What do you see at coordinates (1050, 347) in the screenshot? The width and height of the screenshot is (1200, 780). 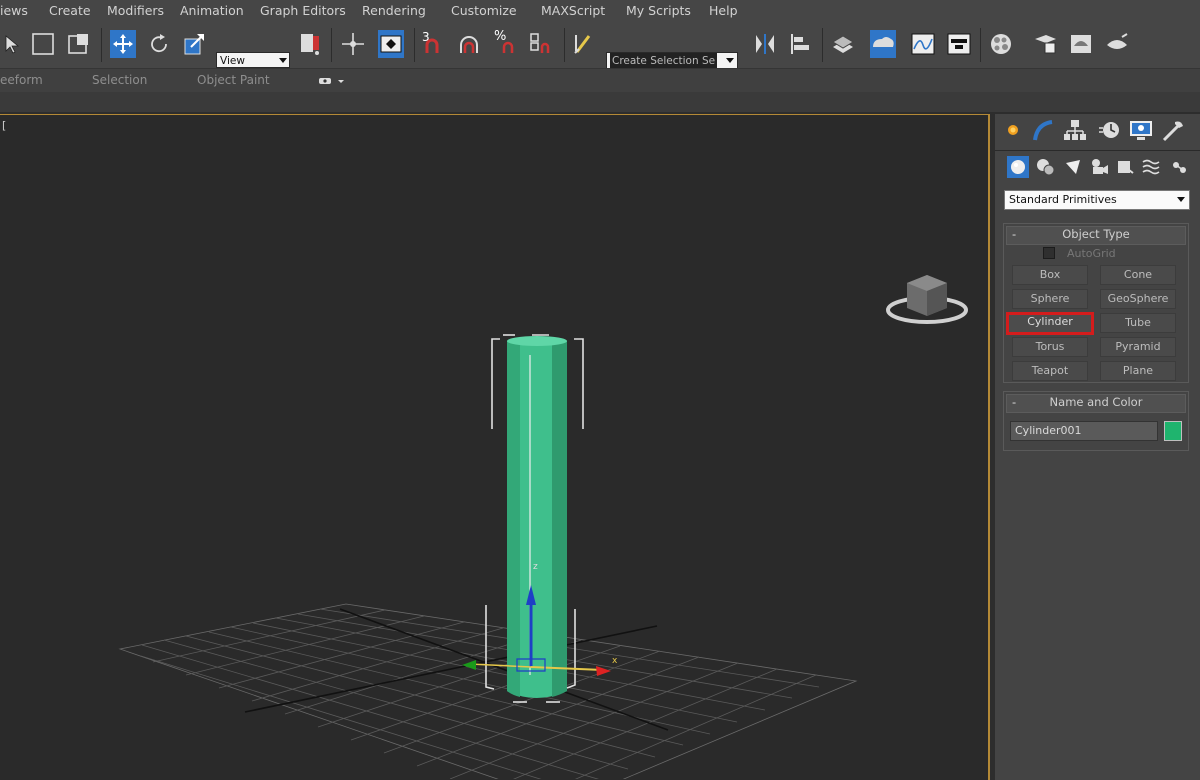 I see `torus-button: Torus` at bounding box center [1050, 347].